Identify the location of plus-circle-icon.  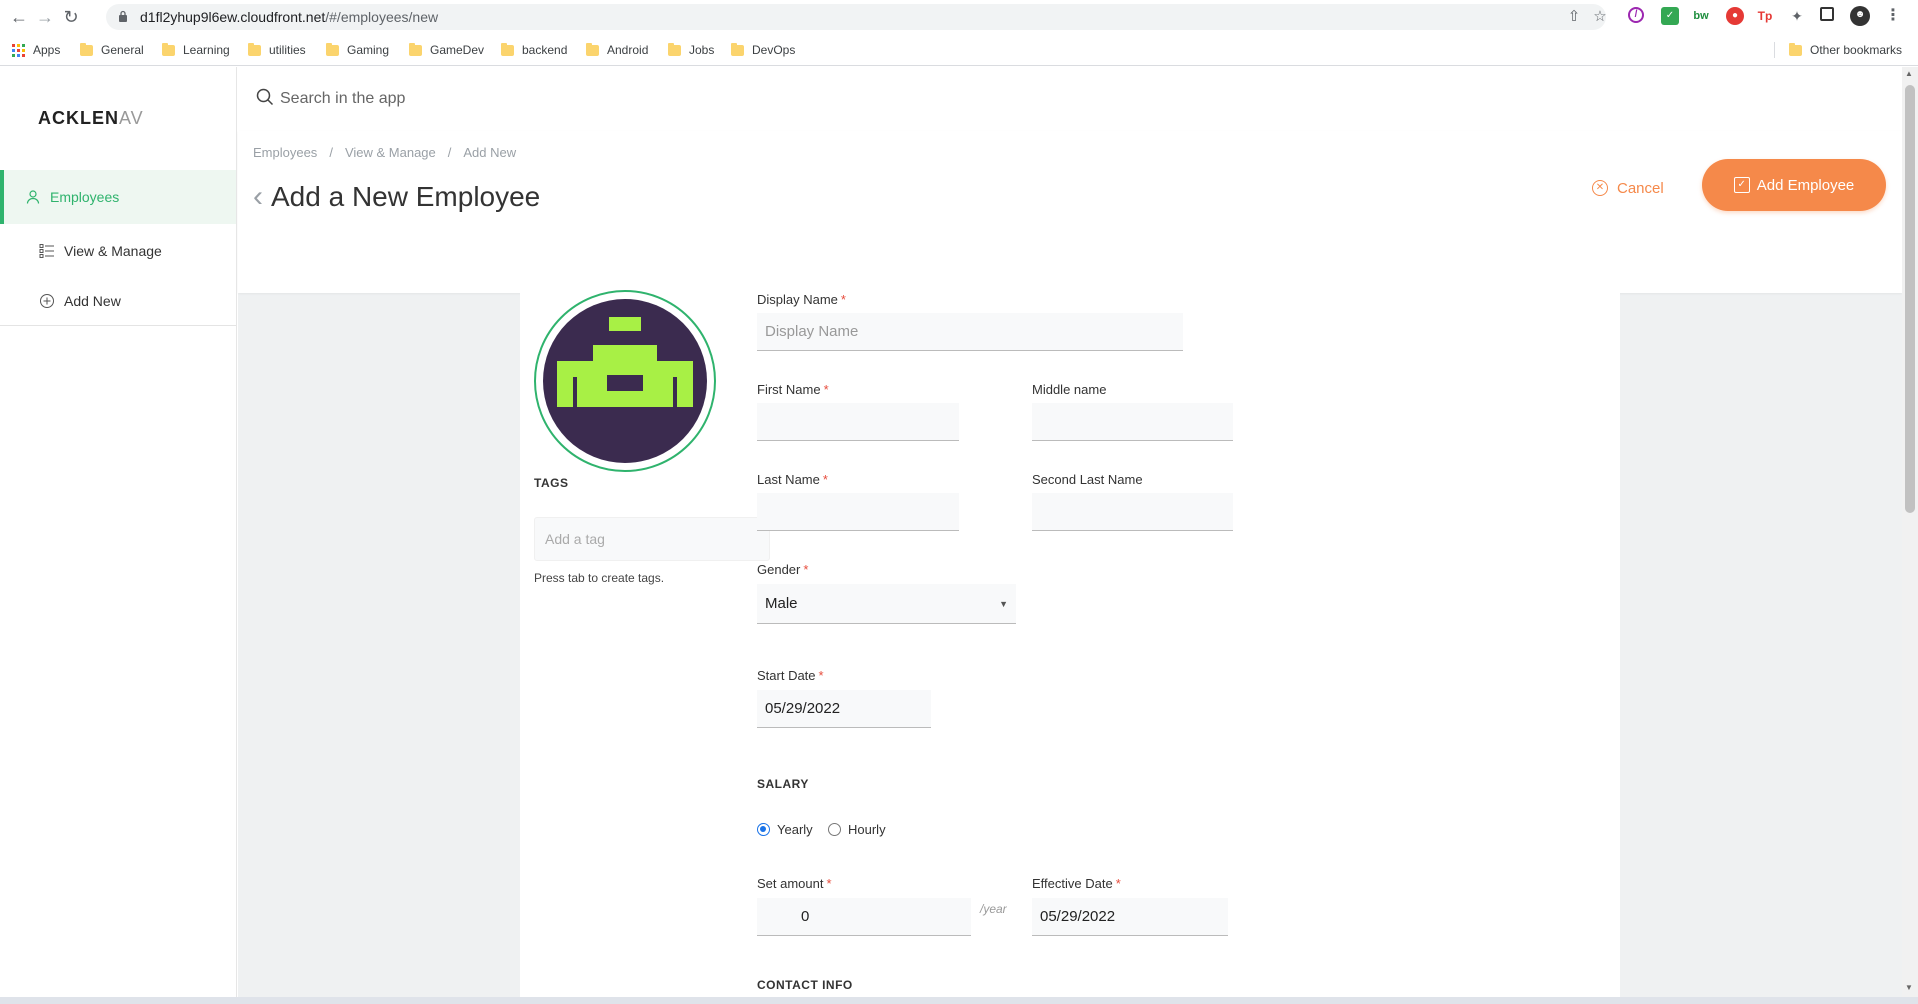
(47, 301).